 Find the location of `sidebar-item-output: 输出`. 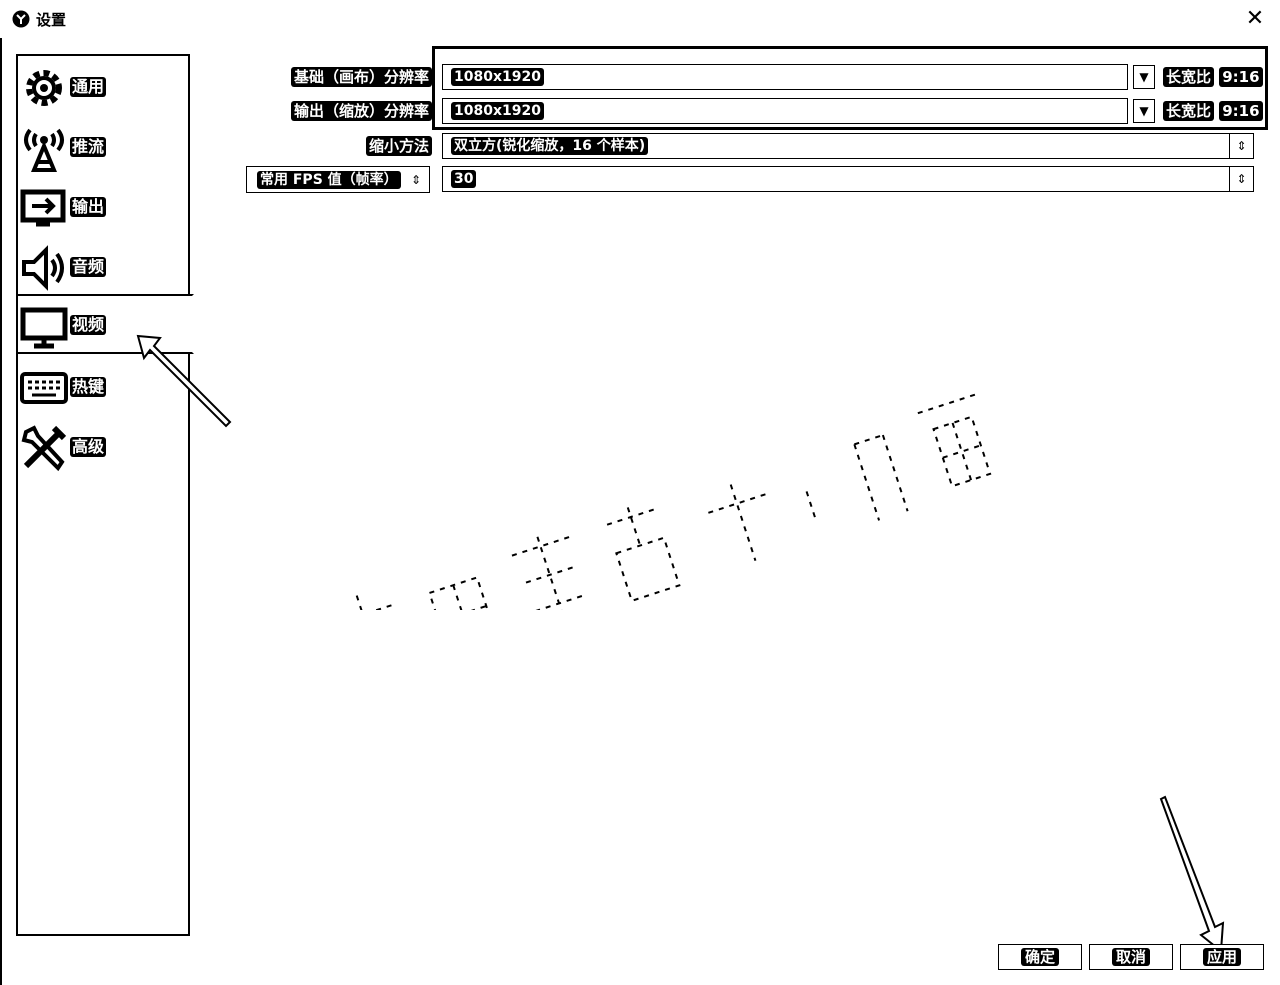

sidebar-item-output: 输出 is located at coordinates (103, 208).